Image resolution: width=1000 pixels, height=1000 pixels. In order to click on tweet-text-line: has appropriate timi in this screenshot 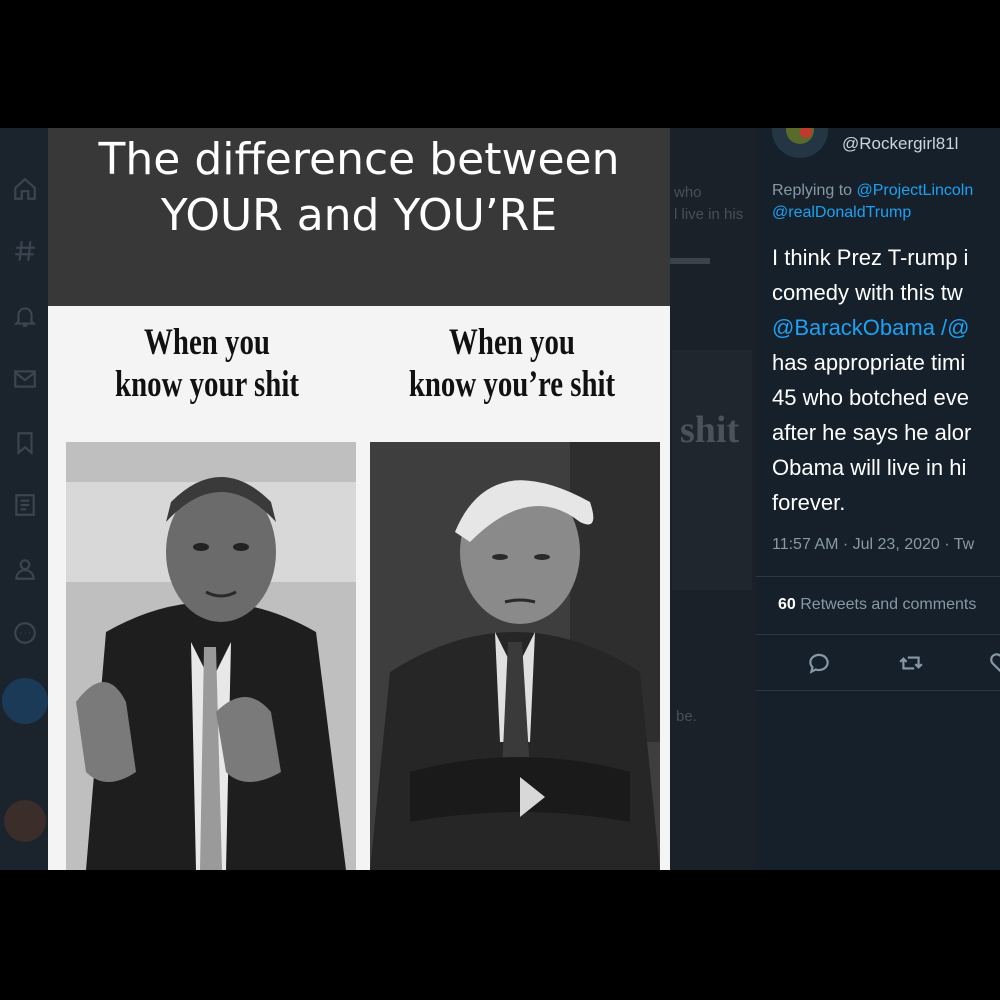, I will do `click(869, 362)`.